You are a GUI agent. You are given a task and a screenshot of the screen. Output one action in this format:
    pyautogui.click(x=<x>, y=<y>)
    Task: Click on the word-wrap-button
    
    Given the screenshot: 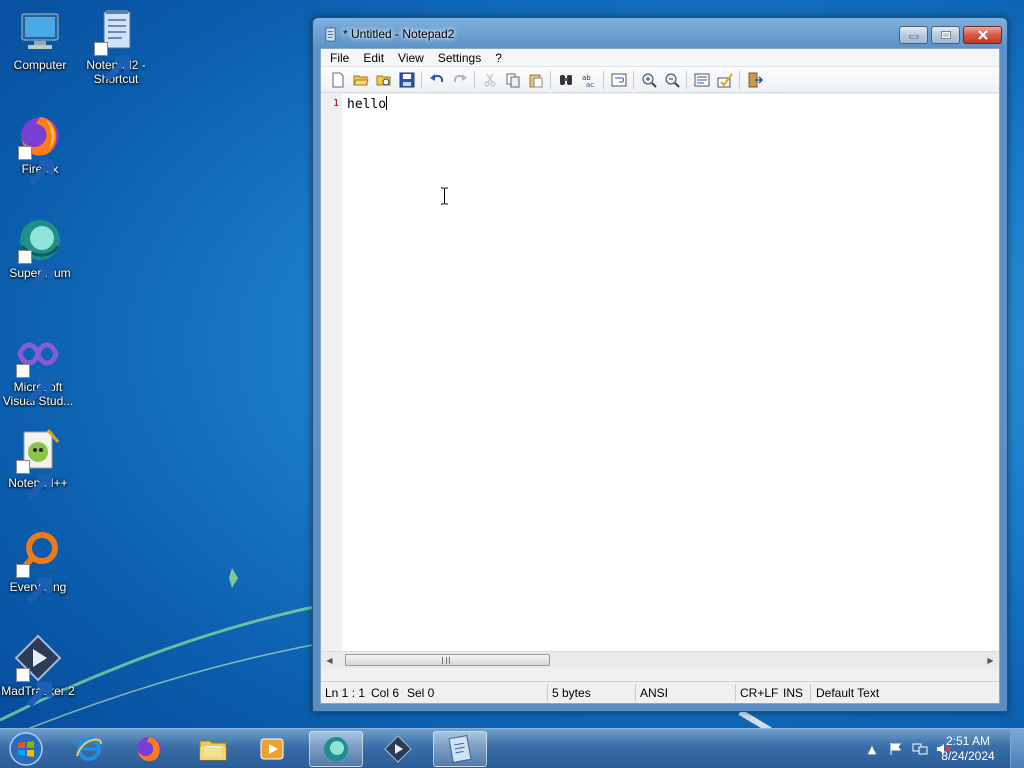 What is the action you would take?
    pyautogui.click(x=618, y=80)
    